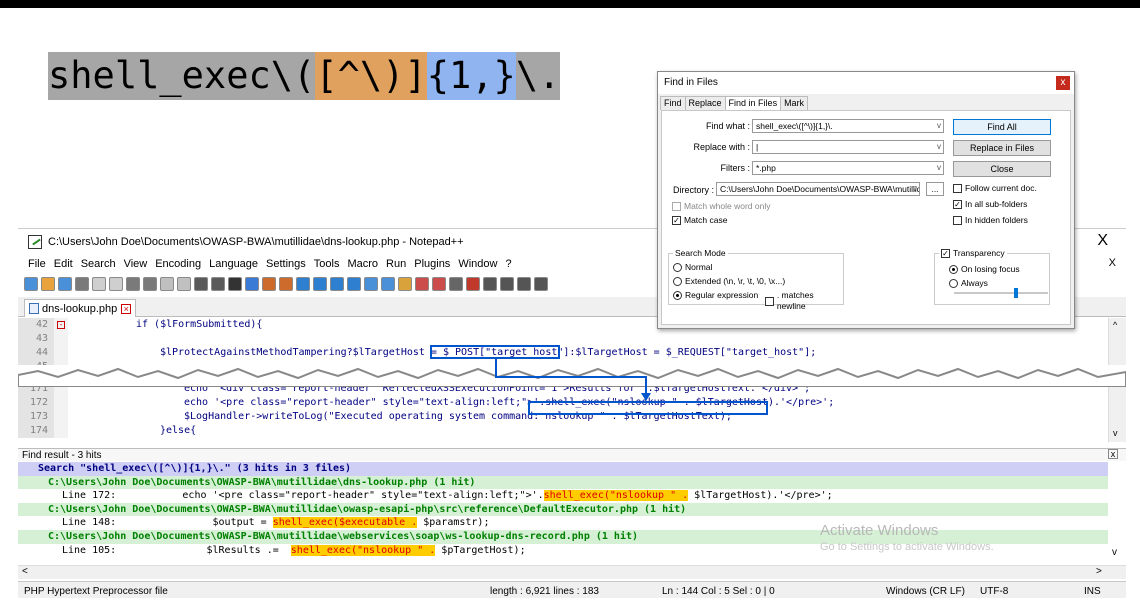 This screenshot has width=1140, height=616. What do you see at coordinates (477, 264) in the screenshot?
I see `menu-item-11: Window` at bounding box center [477, 264].